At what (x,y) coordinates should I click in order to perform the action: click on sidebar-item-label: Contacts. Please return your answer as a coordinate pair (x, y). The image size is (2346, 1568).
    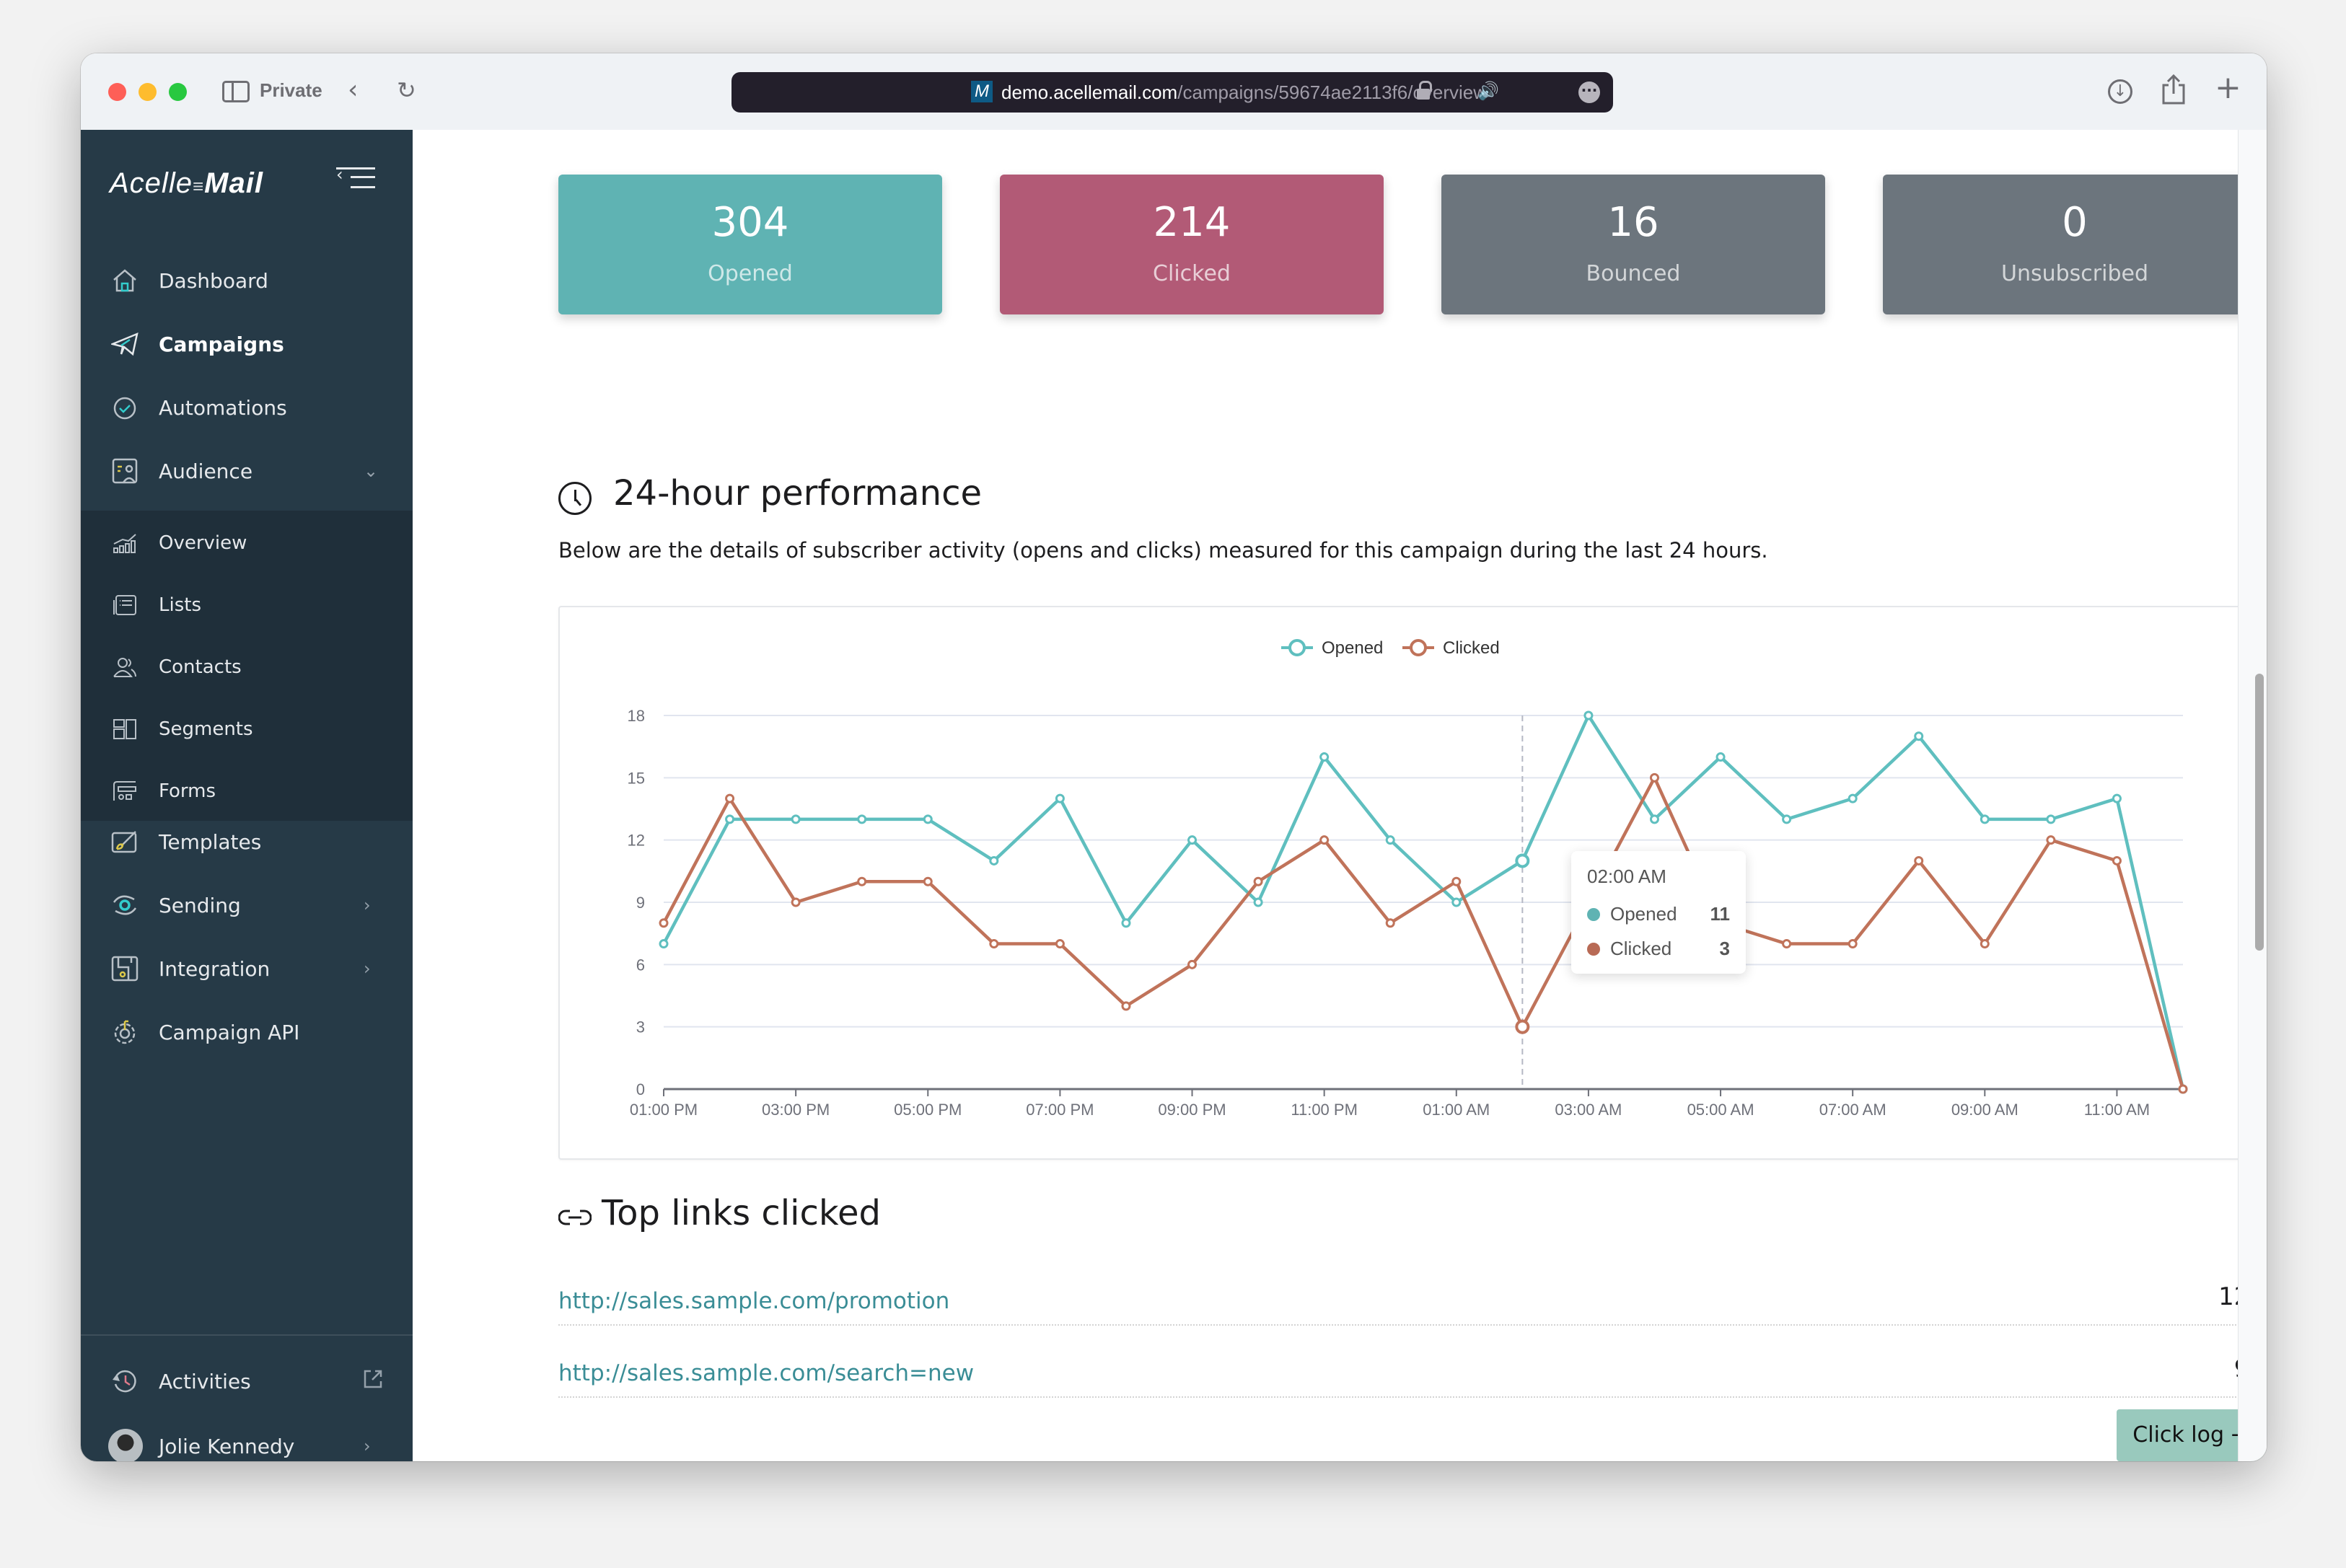
    Looking at the image, I should click on (201, 667).